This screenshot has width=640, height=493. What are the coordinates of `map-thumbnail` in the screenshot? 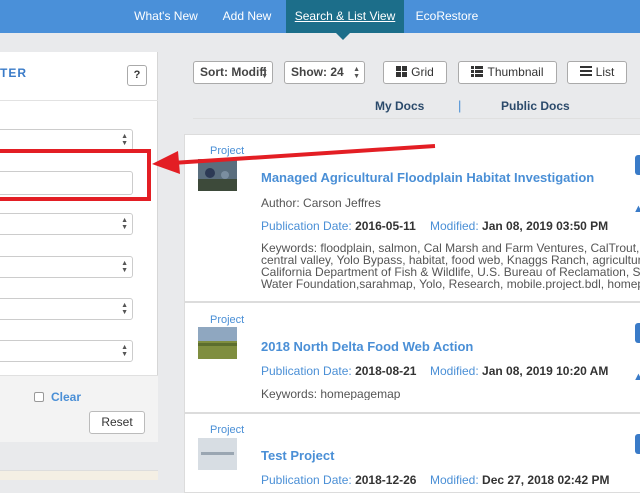 It's located at (79, 475).